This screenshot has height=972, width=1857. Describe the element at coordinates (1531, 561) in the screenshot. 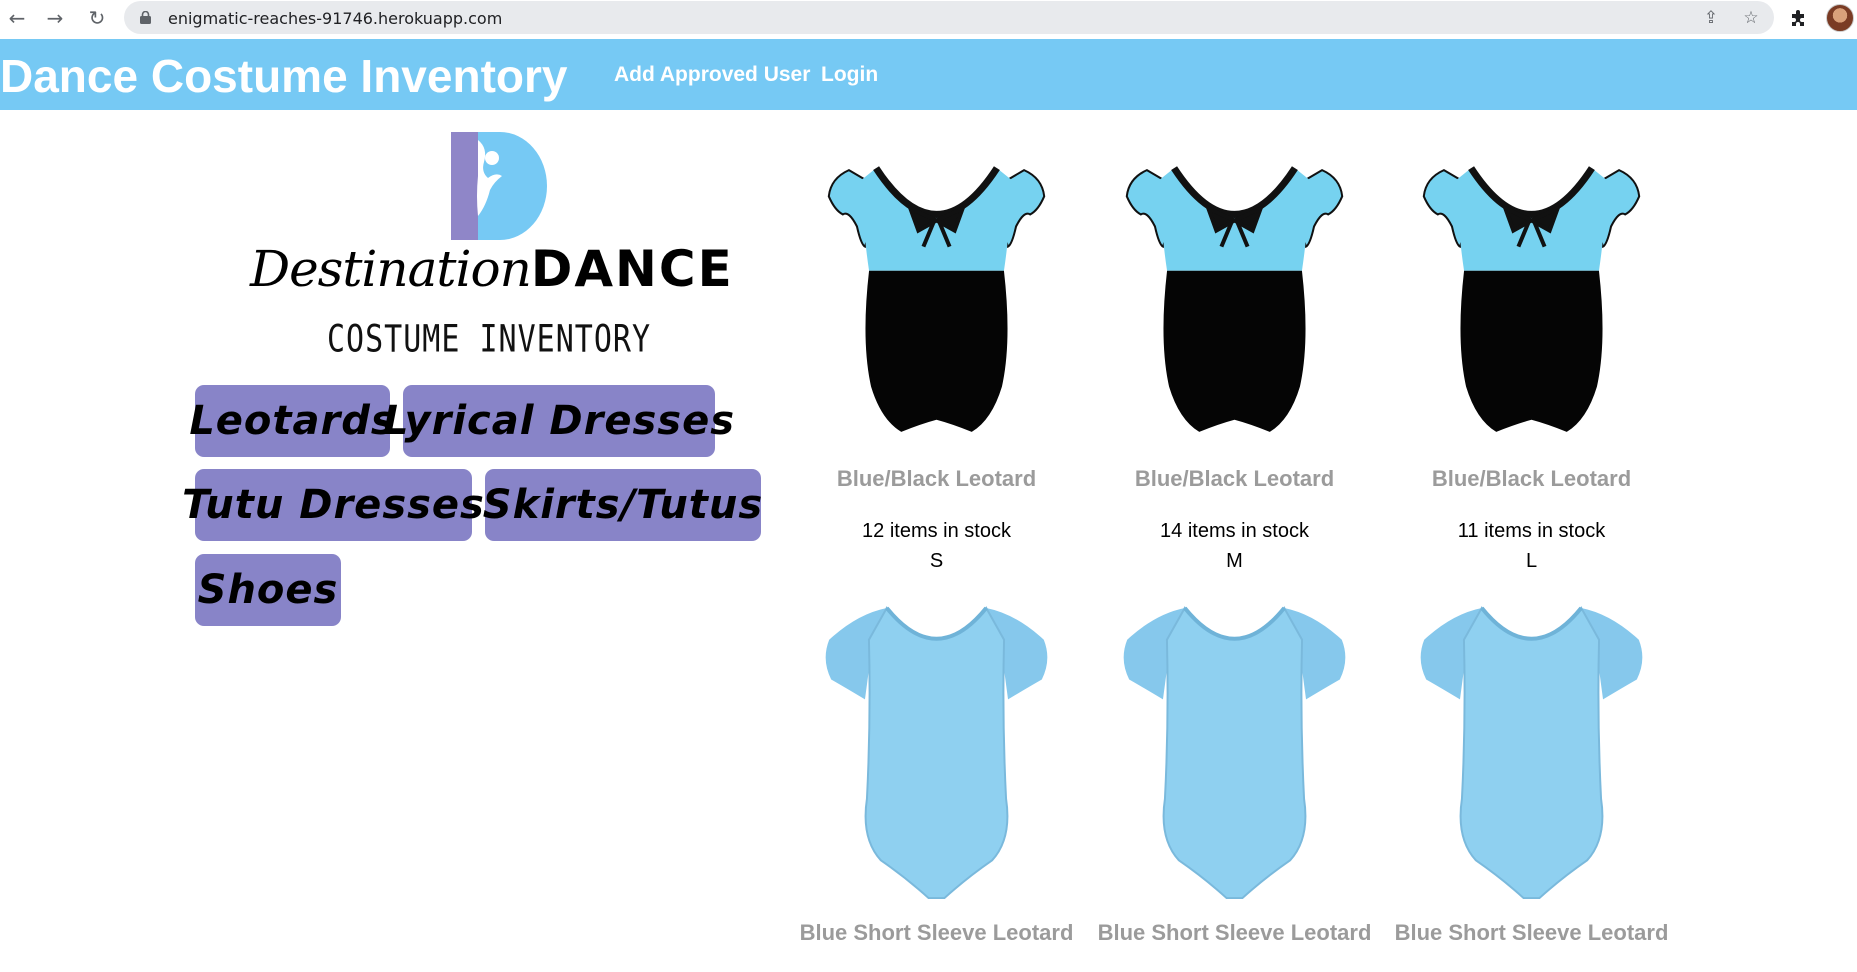

I see `product-size: L` at that location.